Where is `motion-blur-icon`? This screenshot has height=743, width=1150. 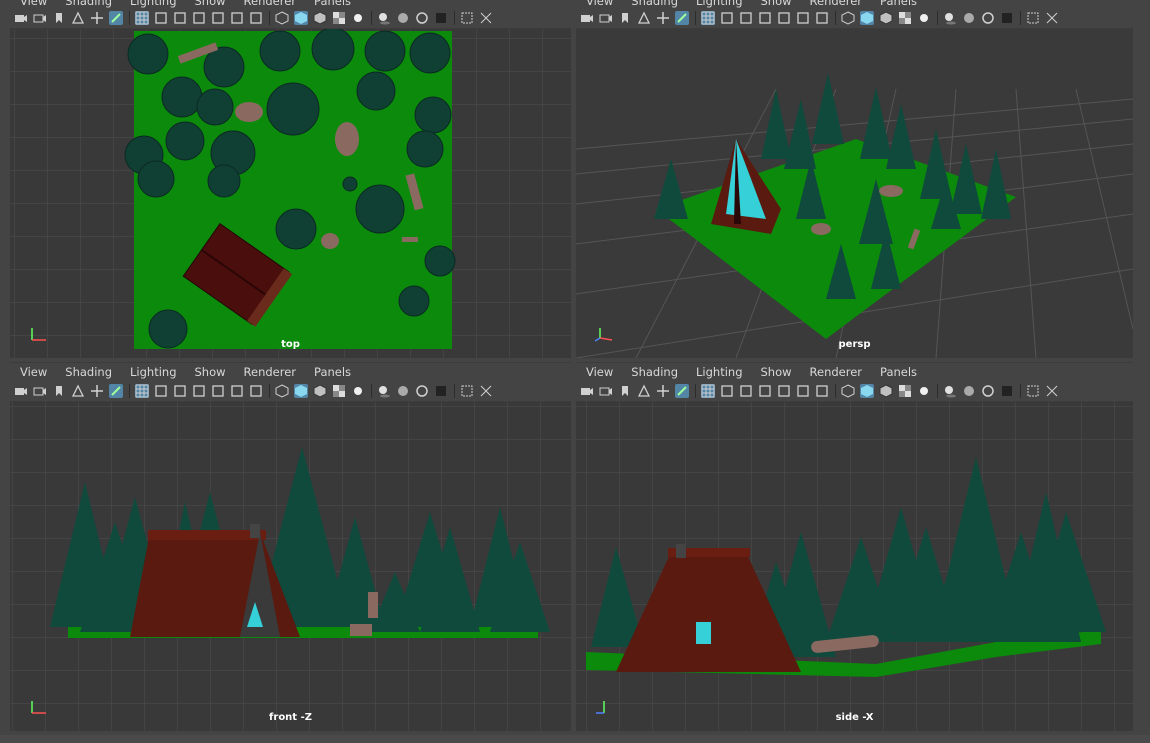
motion-blur-icon is located at coordinates (988, 18).